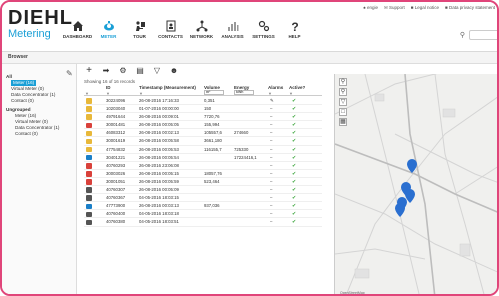 The height and width of the screenshot is (296, 499). What do you see at coordinates (170, 26) in the screenshot?
I see `contacts-icon` at bounding box center [170, 26].